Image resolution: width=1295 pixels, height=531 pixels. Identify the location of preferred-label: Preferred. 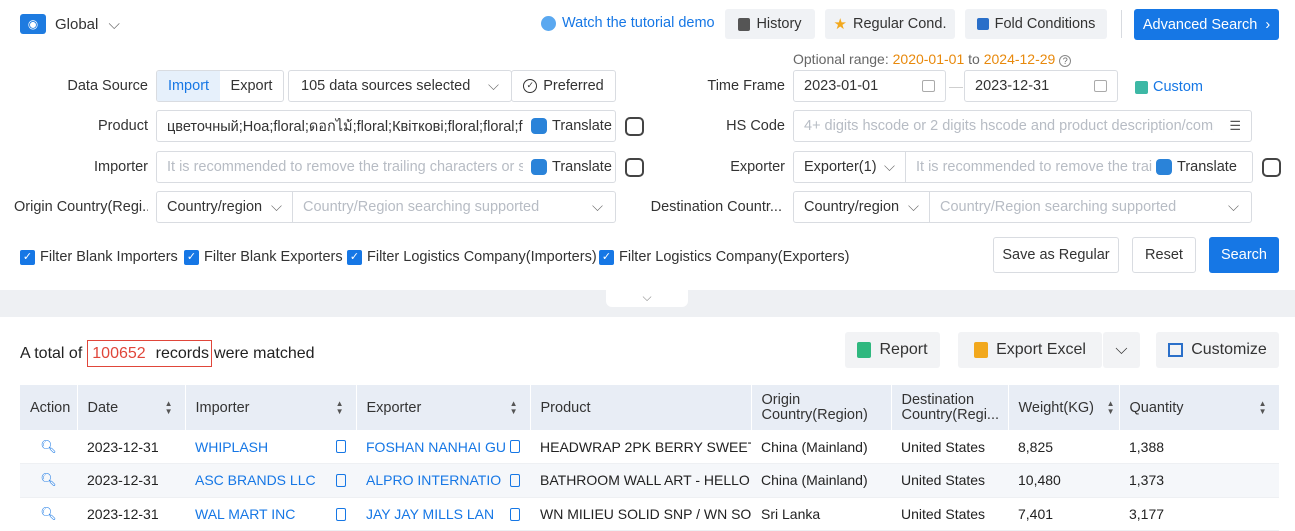
(573, 86).